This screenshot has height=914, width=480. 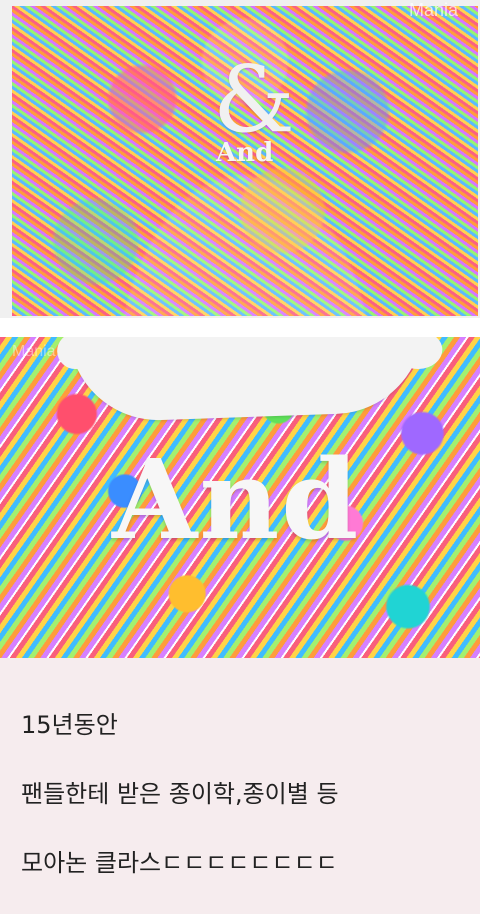 I want to click on photo-divider, so click(x=240, y=327).